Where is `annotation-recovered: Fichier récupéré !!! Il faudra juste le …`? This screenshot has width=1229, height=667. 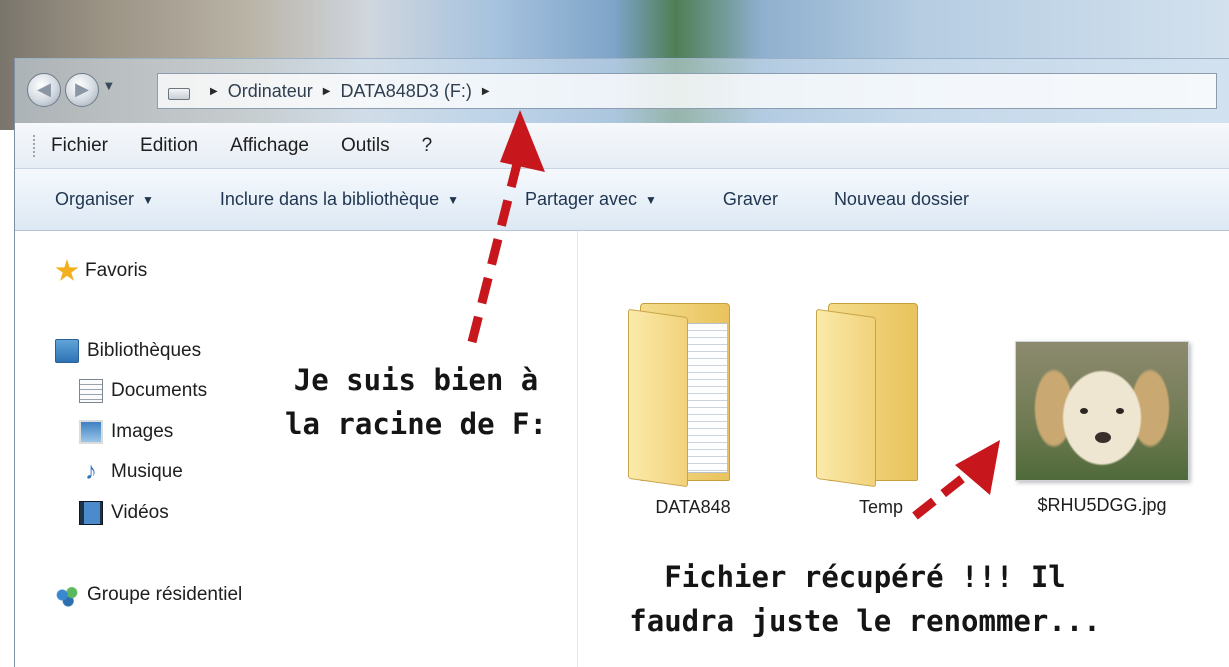
annotation-recovered: Fichier récupéré !!! Il faudra juste le … is located at coordinates (865, 599).